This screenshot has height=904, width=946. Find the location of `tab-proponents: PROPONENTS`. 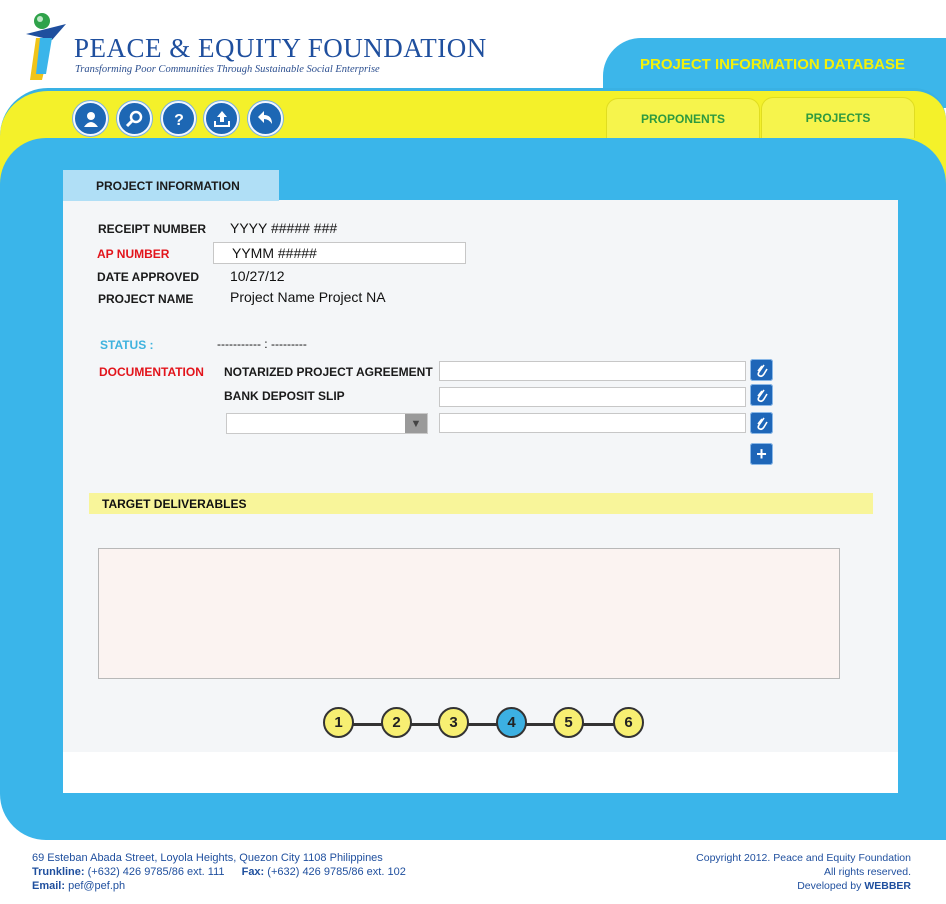

tab-proponents: PROPONENTS is located at coordinates (683, 118).